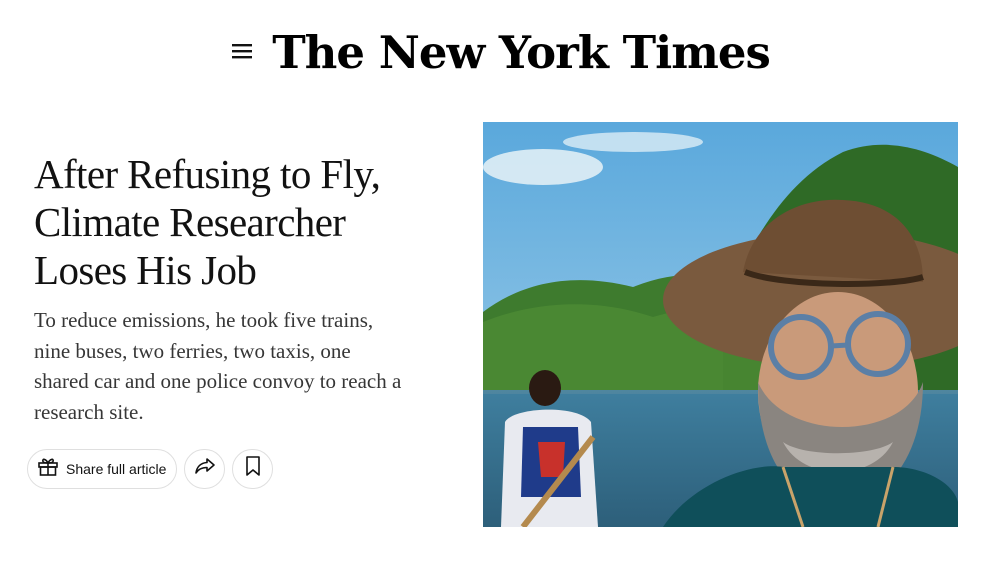 This screenshot has height=563, width=1000. Describe the element at coordinates (116, 468) in the screenshot. I see `share-button-label: Share full article` at that location.